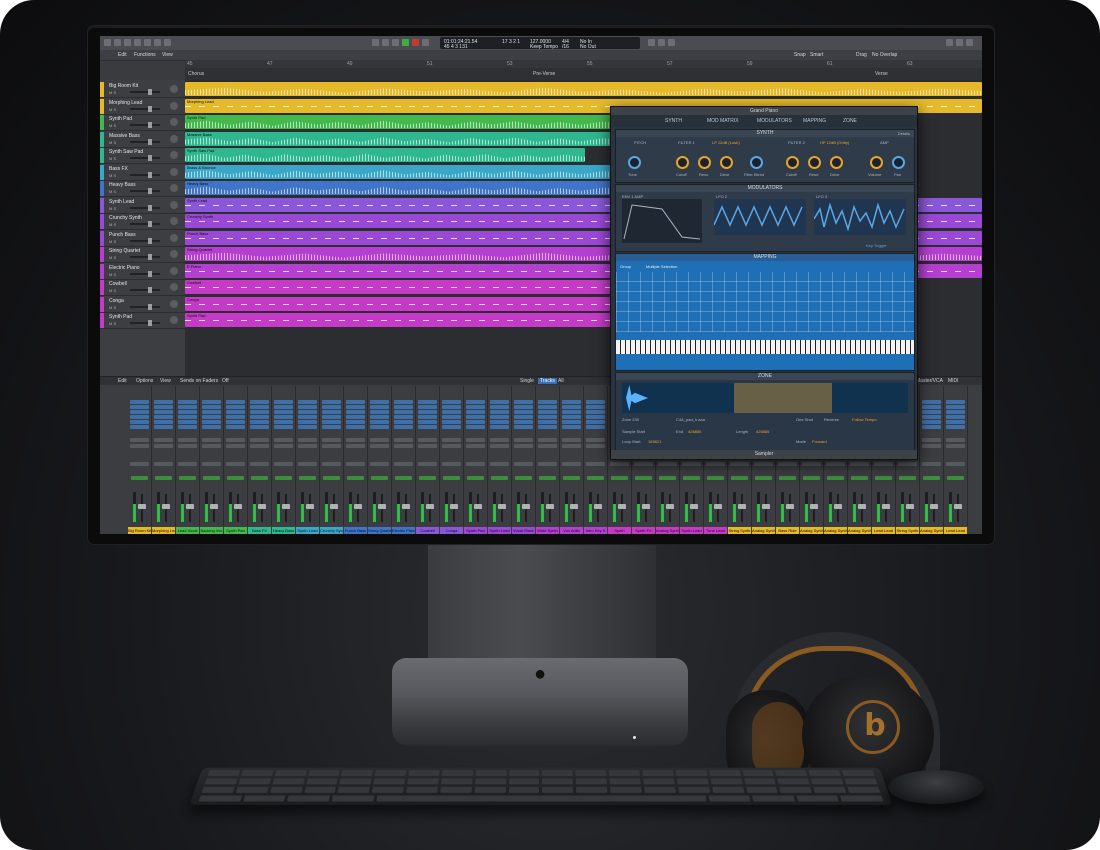 The height and width of the screenshot is (850, 1100). What do you see at coordinates (686, 142) in the screenshot?
I see `filter1-label: FILTER 1` at bounding box center [686, 142].